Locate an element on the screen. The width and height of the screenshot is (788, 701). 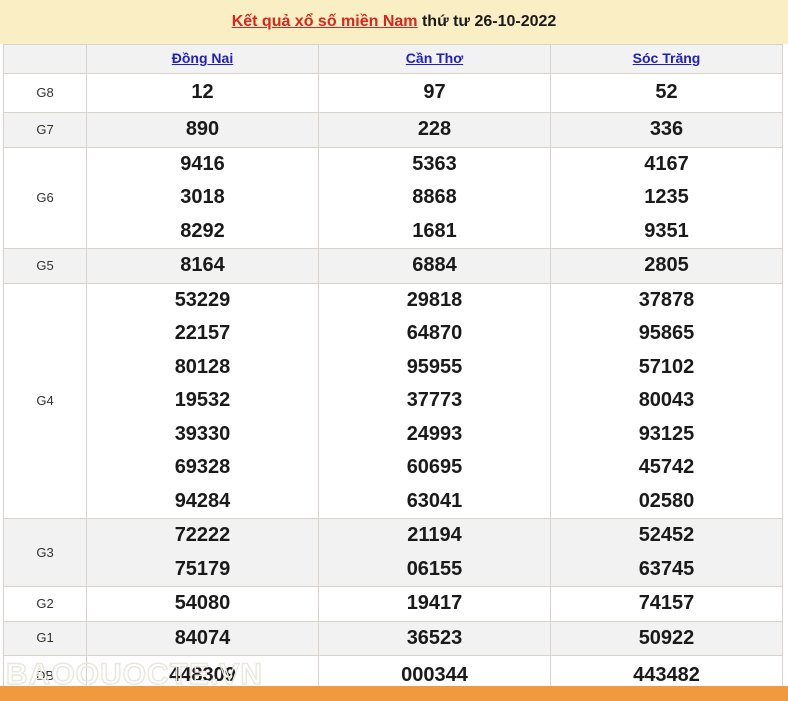
lottery-number: 336 is located at coordinates (666, 129).